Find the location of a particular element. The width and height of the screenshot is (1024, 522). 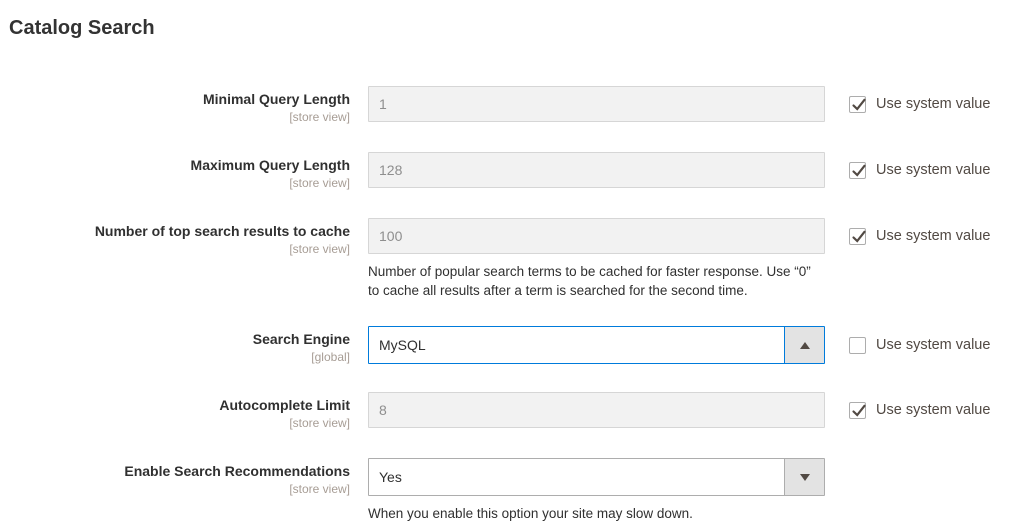

top-search-results-cache-label: Number of top search results to cache is located at coordinates (222, 231).